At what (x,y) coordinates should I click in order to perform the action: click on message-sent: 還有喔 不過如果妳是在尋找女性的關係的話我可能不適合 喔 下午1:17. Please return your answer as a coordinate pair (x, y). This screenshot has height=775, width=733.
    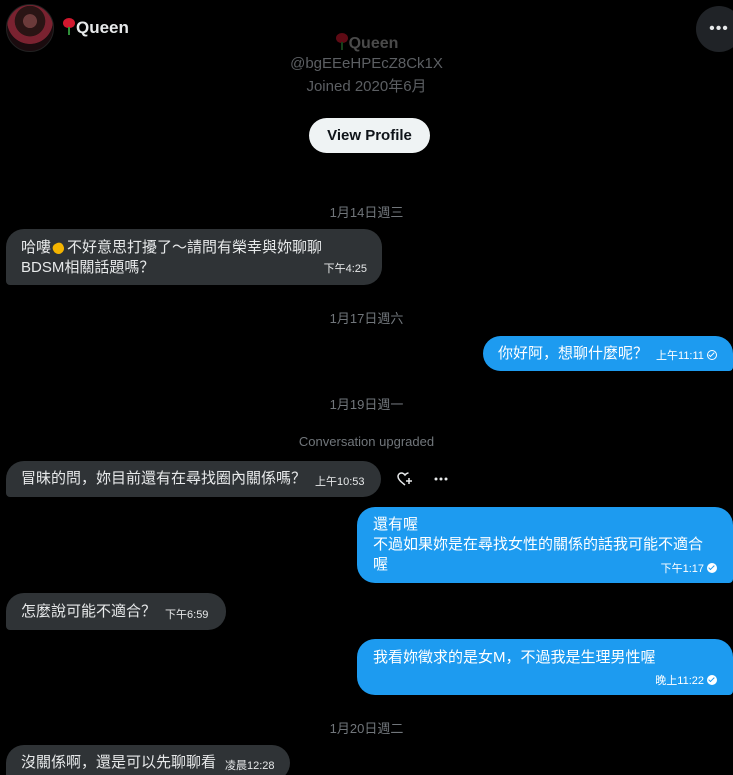
    Looking at the image, I should click on (545, 545).